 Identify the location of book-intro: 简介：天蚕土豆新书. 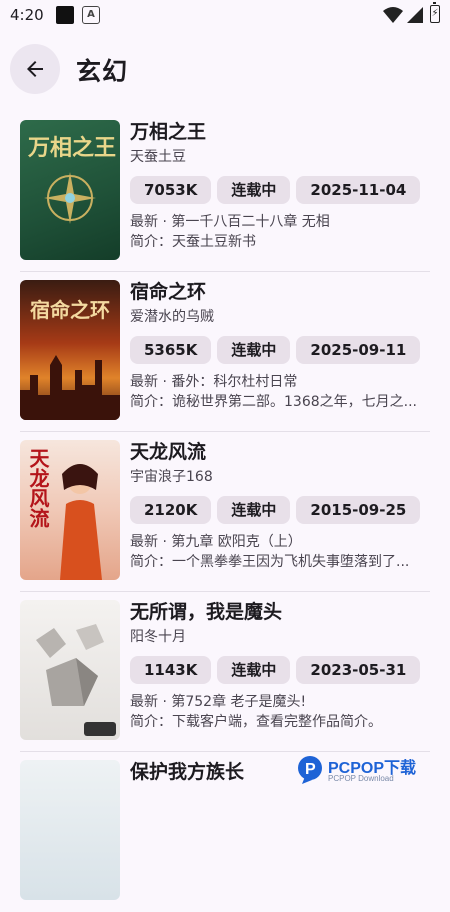
(193, 242).